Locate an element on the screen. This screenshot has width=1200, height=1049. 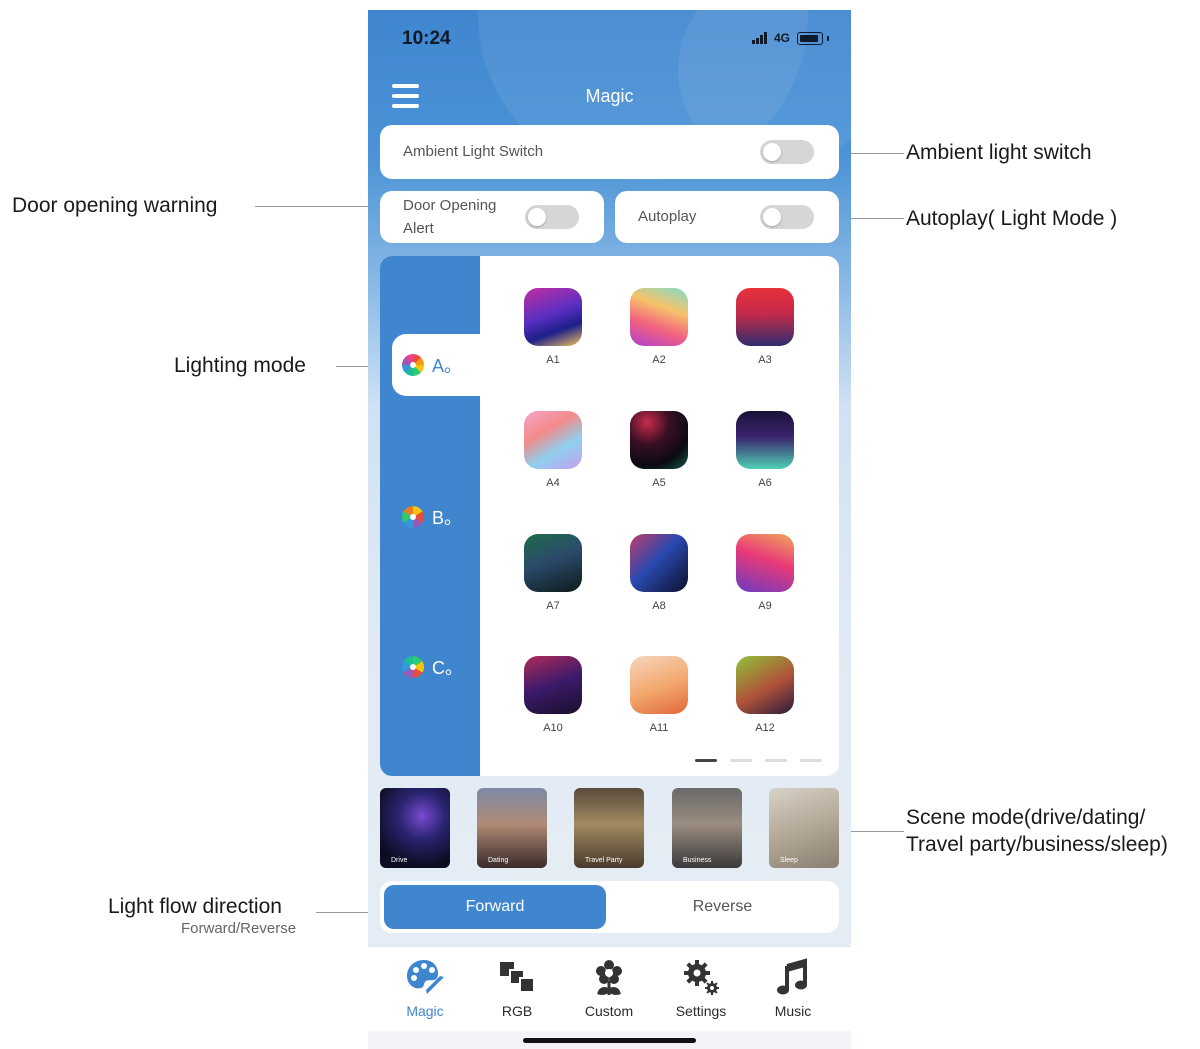
nav-item-custom: Custom is located at coordinates (609, 988).